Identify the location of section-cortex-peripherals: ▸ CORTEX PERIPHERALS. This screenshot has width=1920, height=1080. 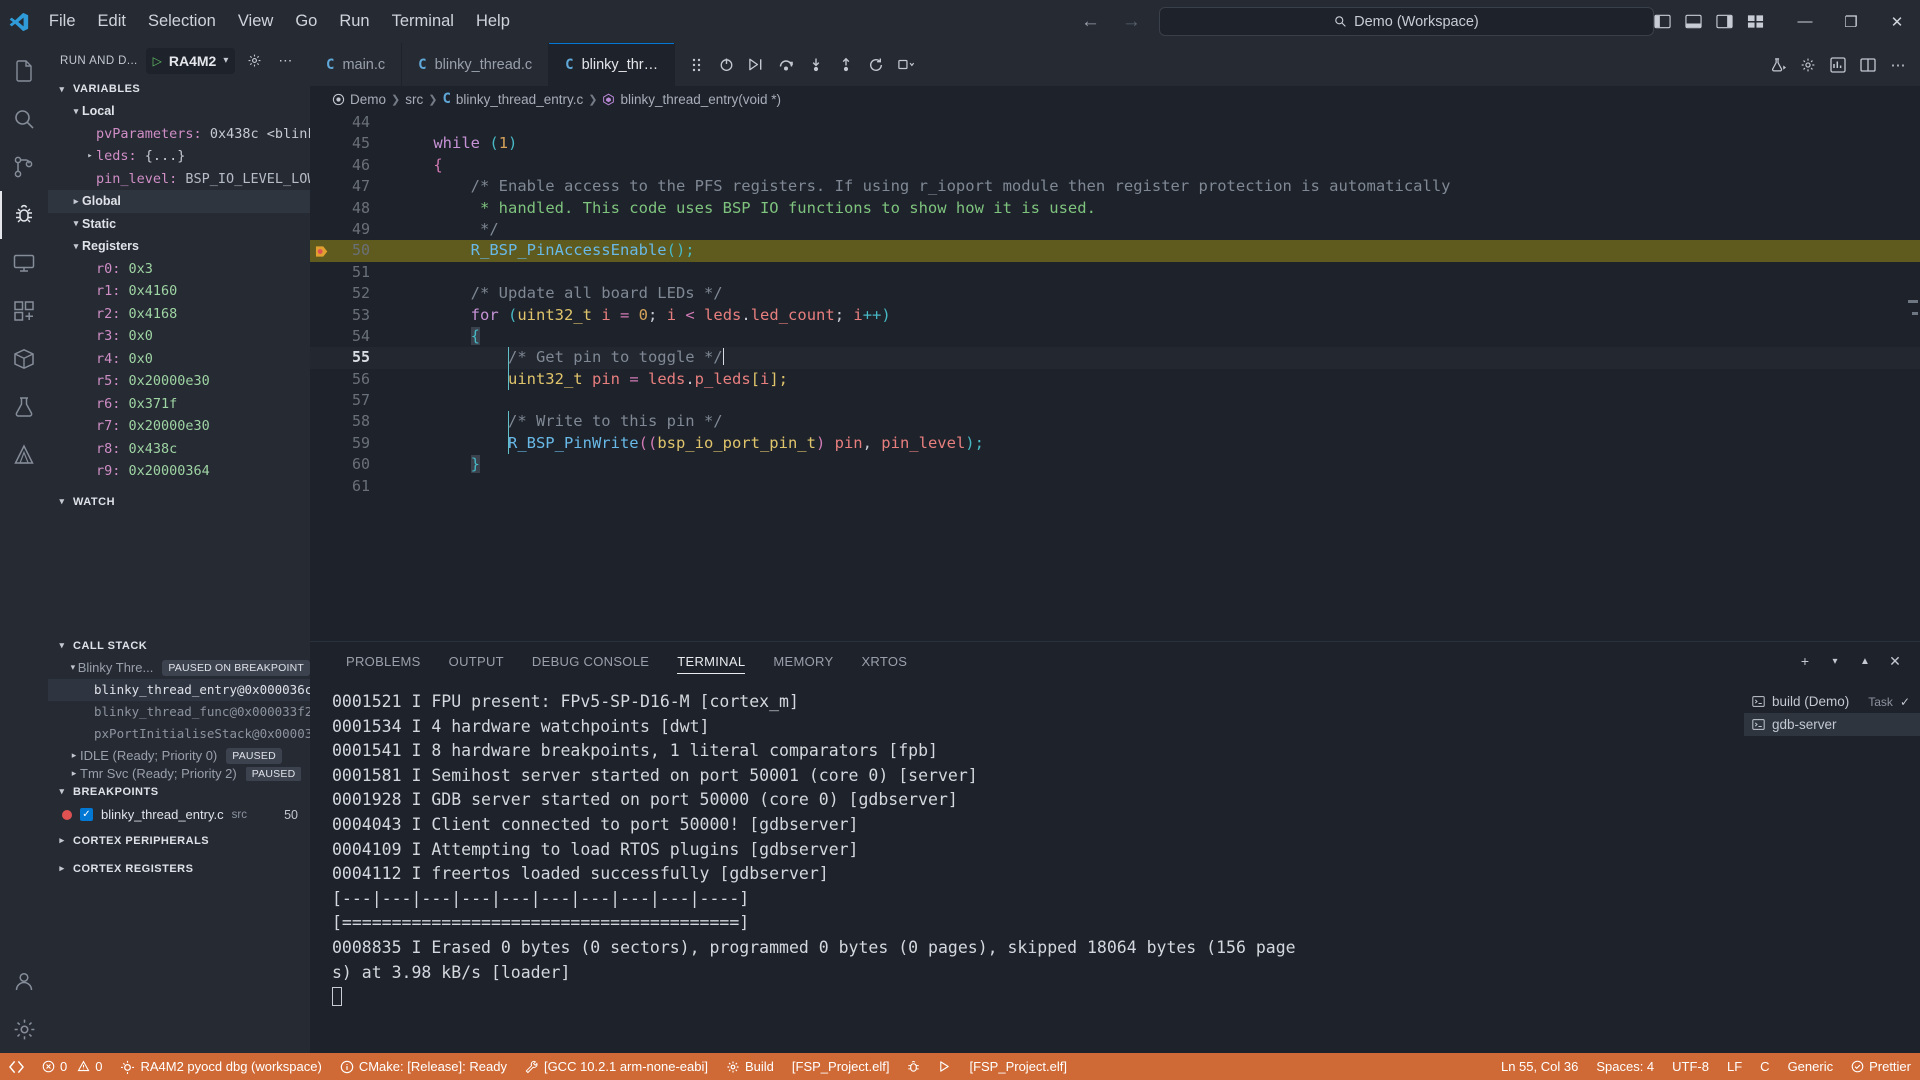
(179, 841).